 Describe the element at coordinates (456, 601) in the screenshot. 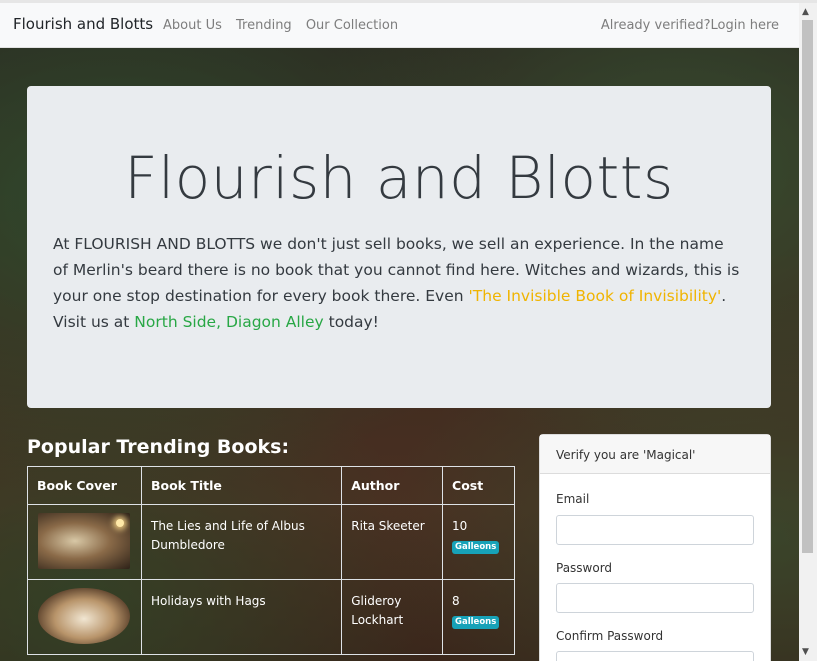

I see `book-cost: 8` at that location.